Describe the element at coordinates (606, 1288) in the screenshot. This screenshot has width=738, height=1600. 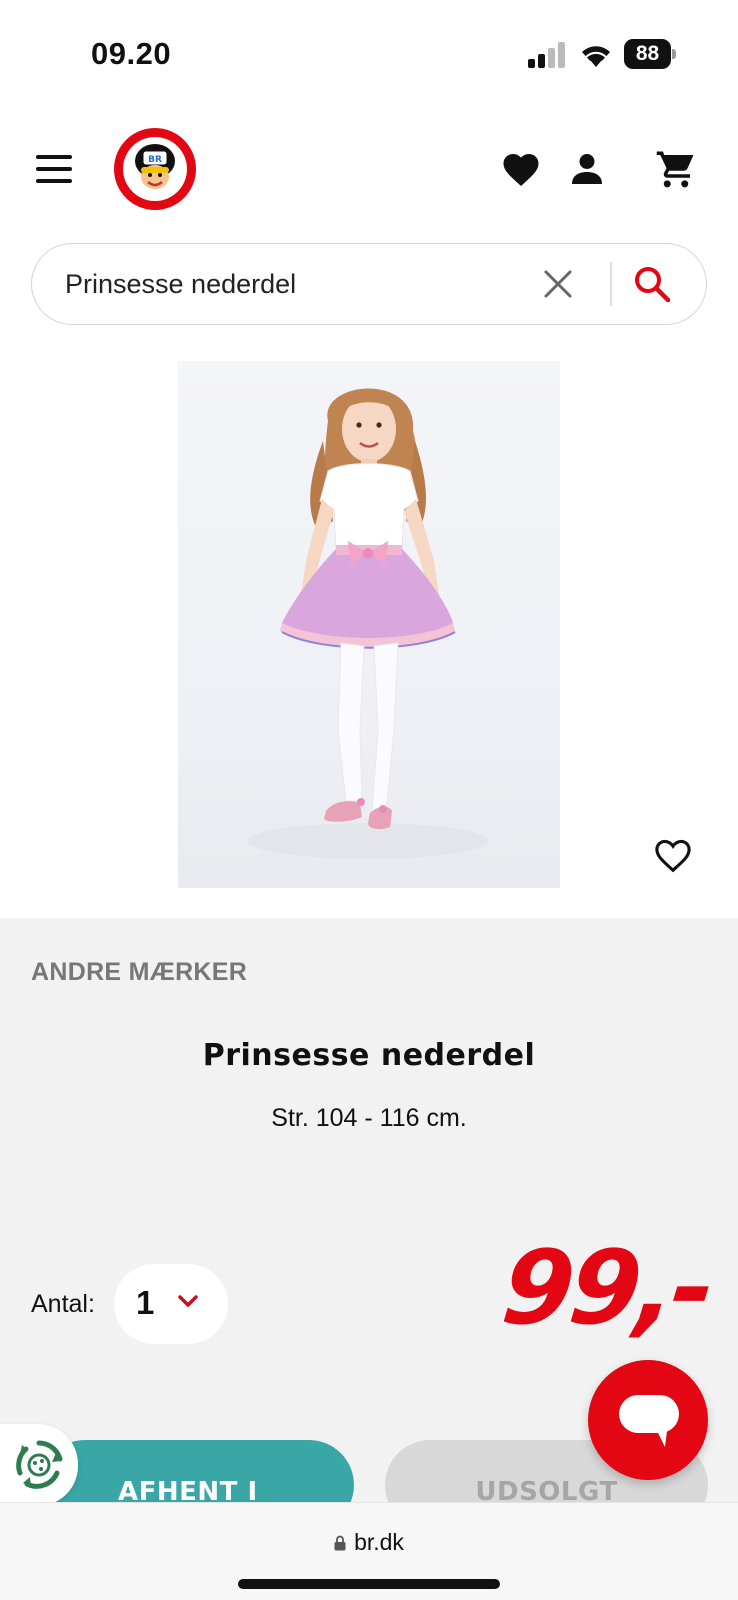
I see `product-price: 99,-` at that location.